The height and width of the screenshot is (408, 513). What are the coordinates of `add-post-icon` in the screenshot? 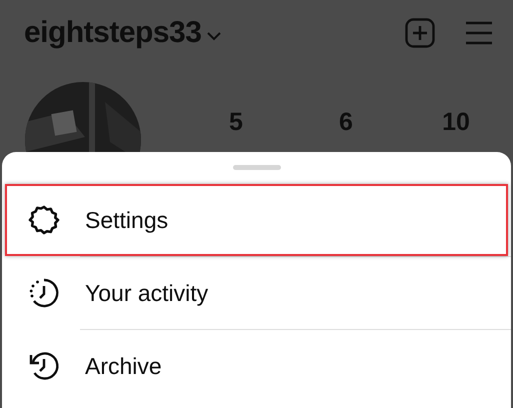 It's located at (420, 33).